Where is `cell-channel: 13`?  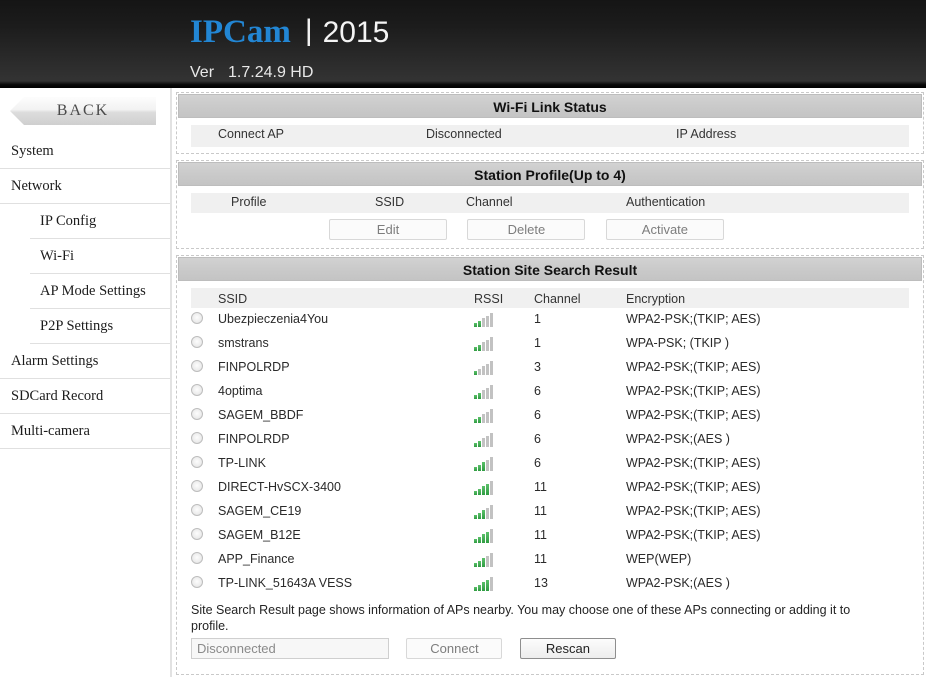 cell-channel: 13 is located at coordinates (541, 583).